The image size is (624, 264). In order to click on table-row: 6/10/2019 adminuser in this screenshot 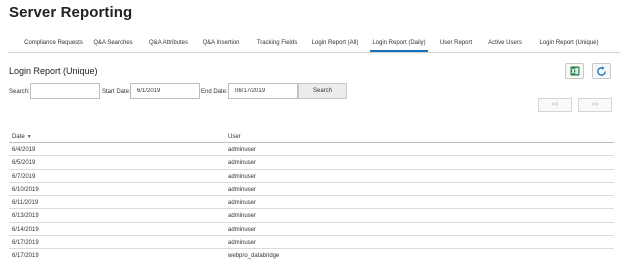, I will do `click(311, 190)`.